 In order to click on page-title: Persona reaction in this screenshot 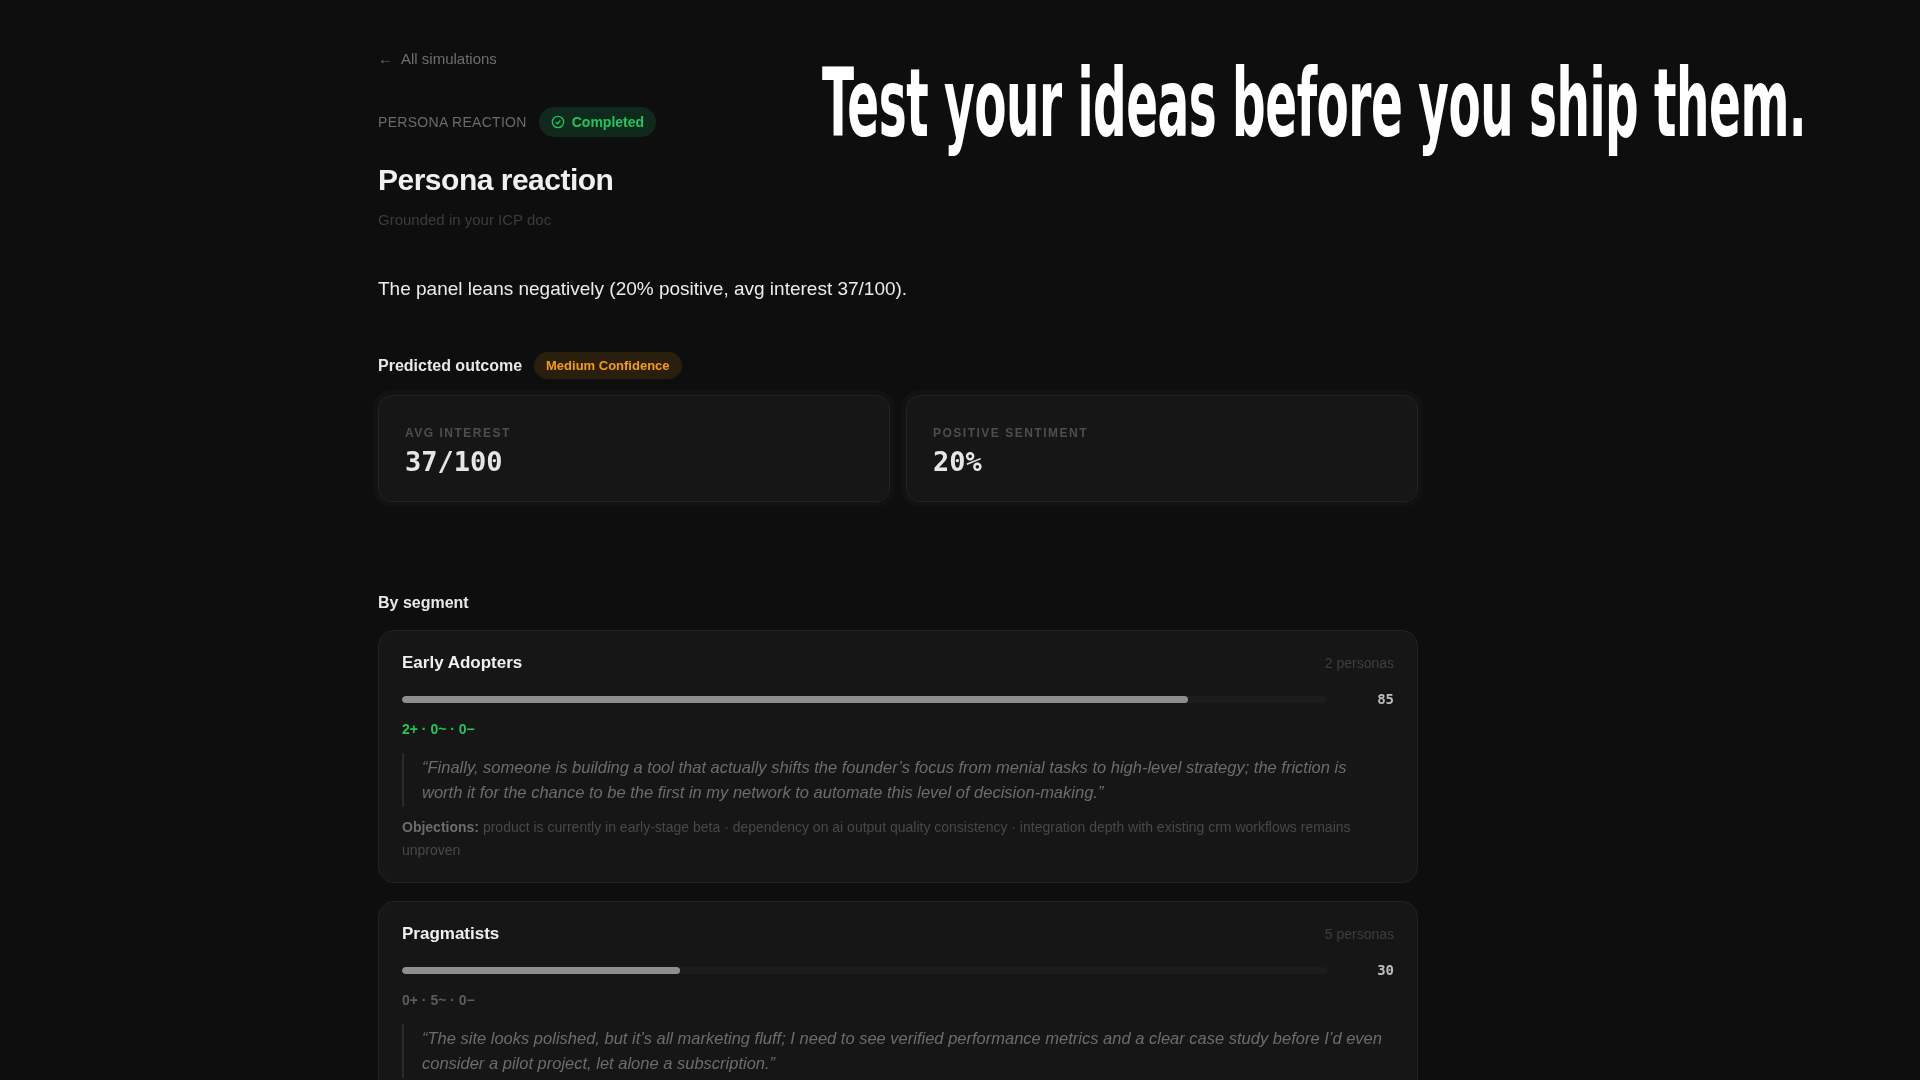, I will do `click(496, 180)`.